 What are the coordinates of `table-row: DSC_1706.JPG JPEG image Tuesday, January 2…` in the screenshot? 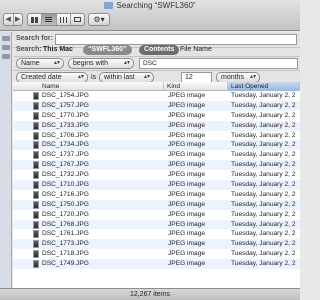 It's located at (156, 136).